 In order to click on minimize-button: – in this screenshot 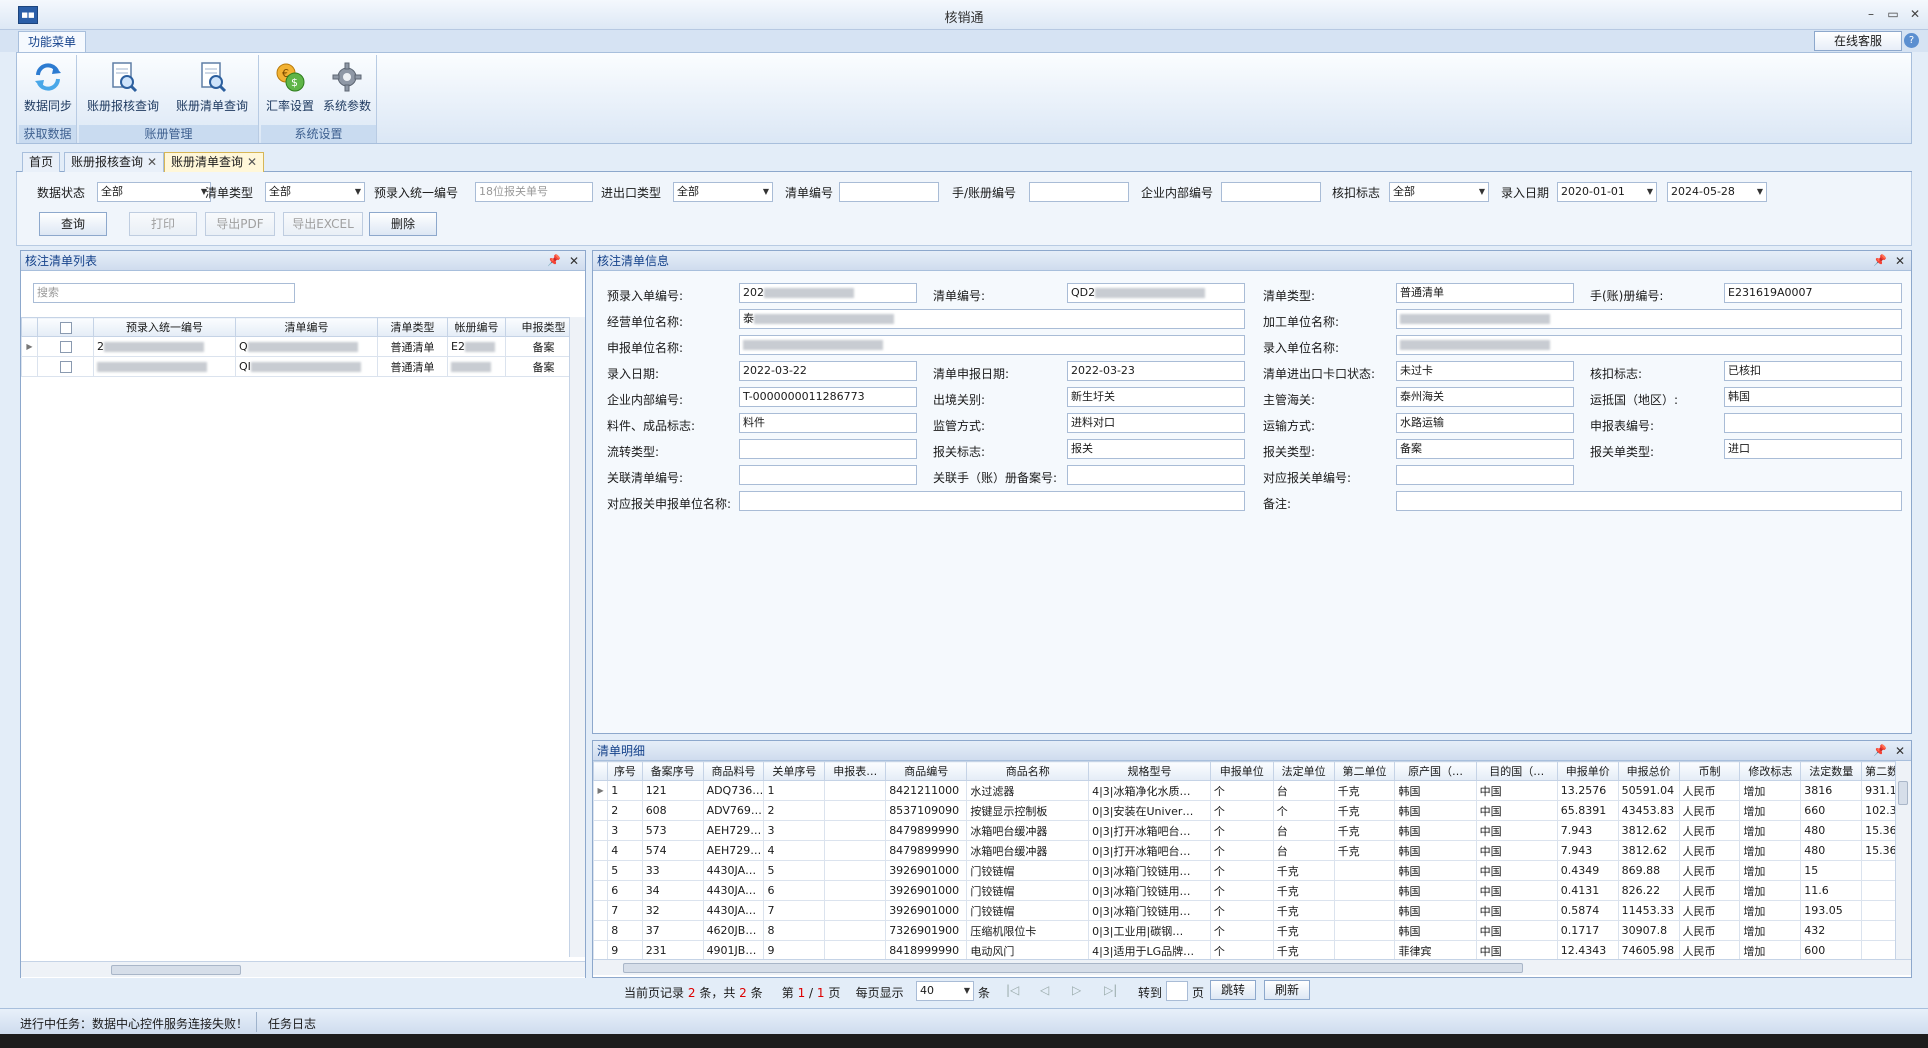, I will do `click(1871, 14)`.